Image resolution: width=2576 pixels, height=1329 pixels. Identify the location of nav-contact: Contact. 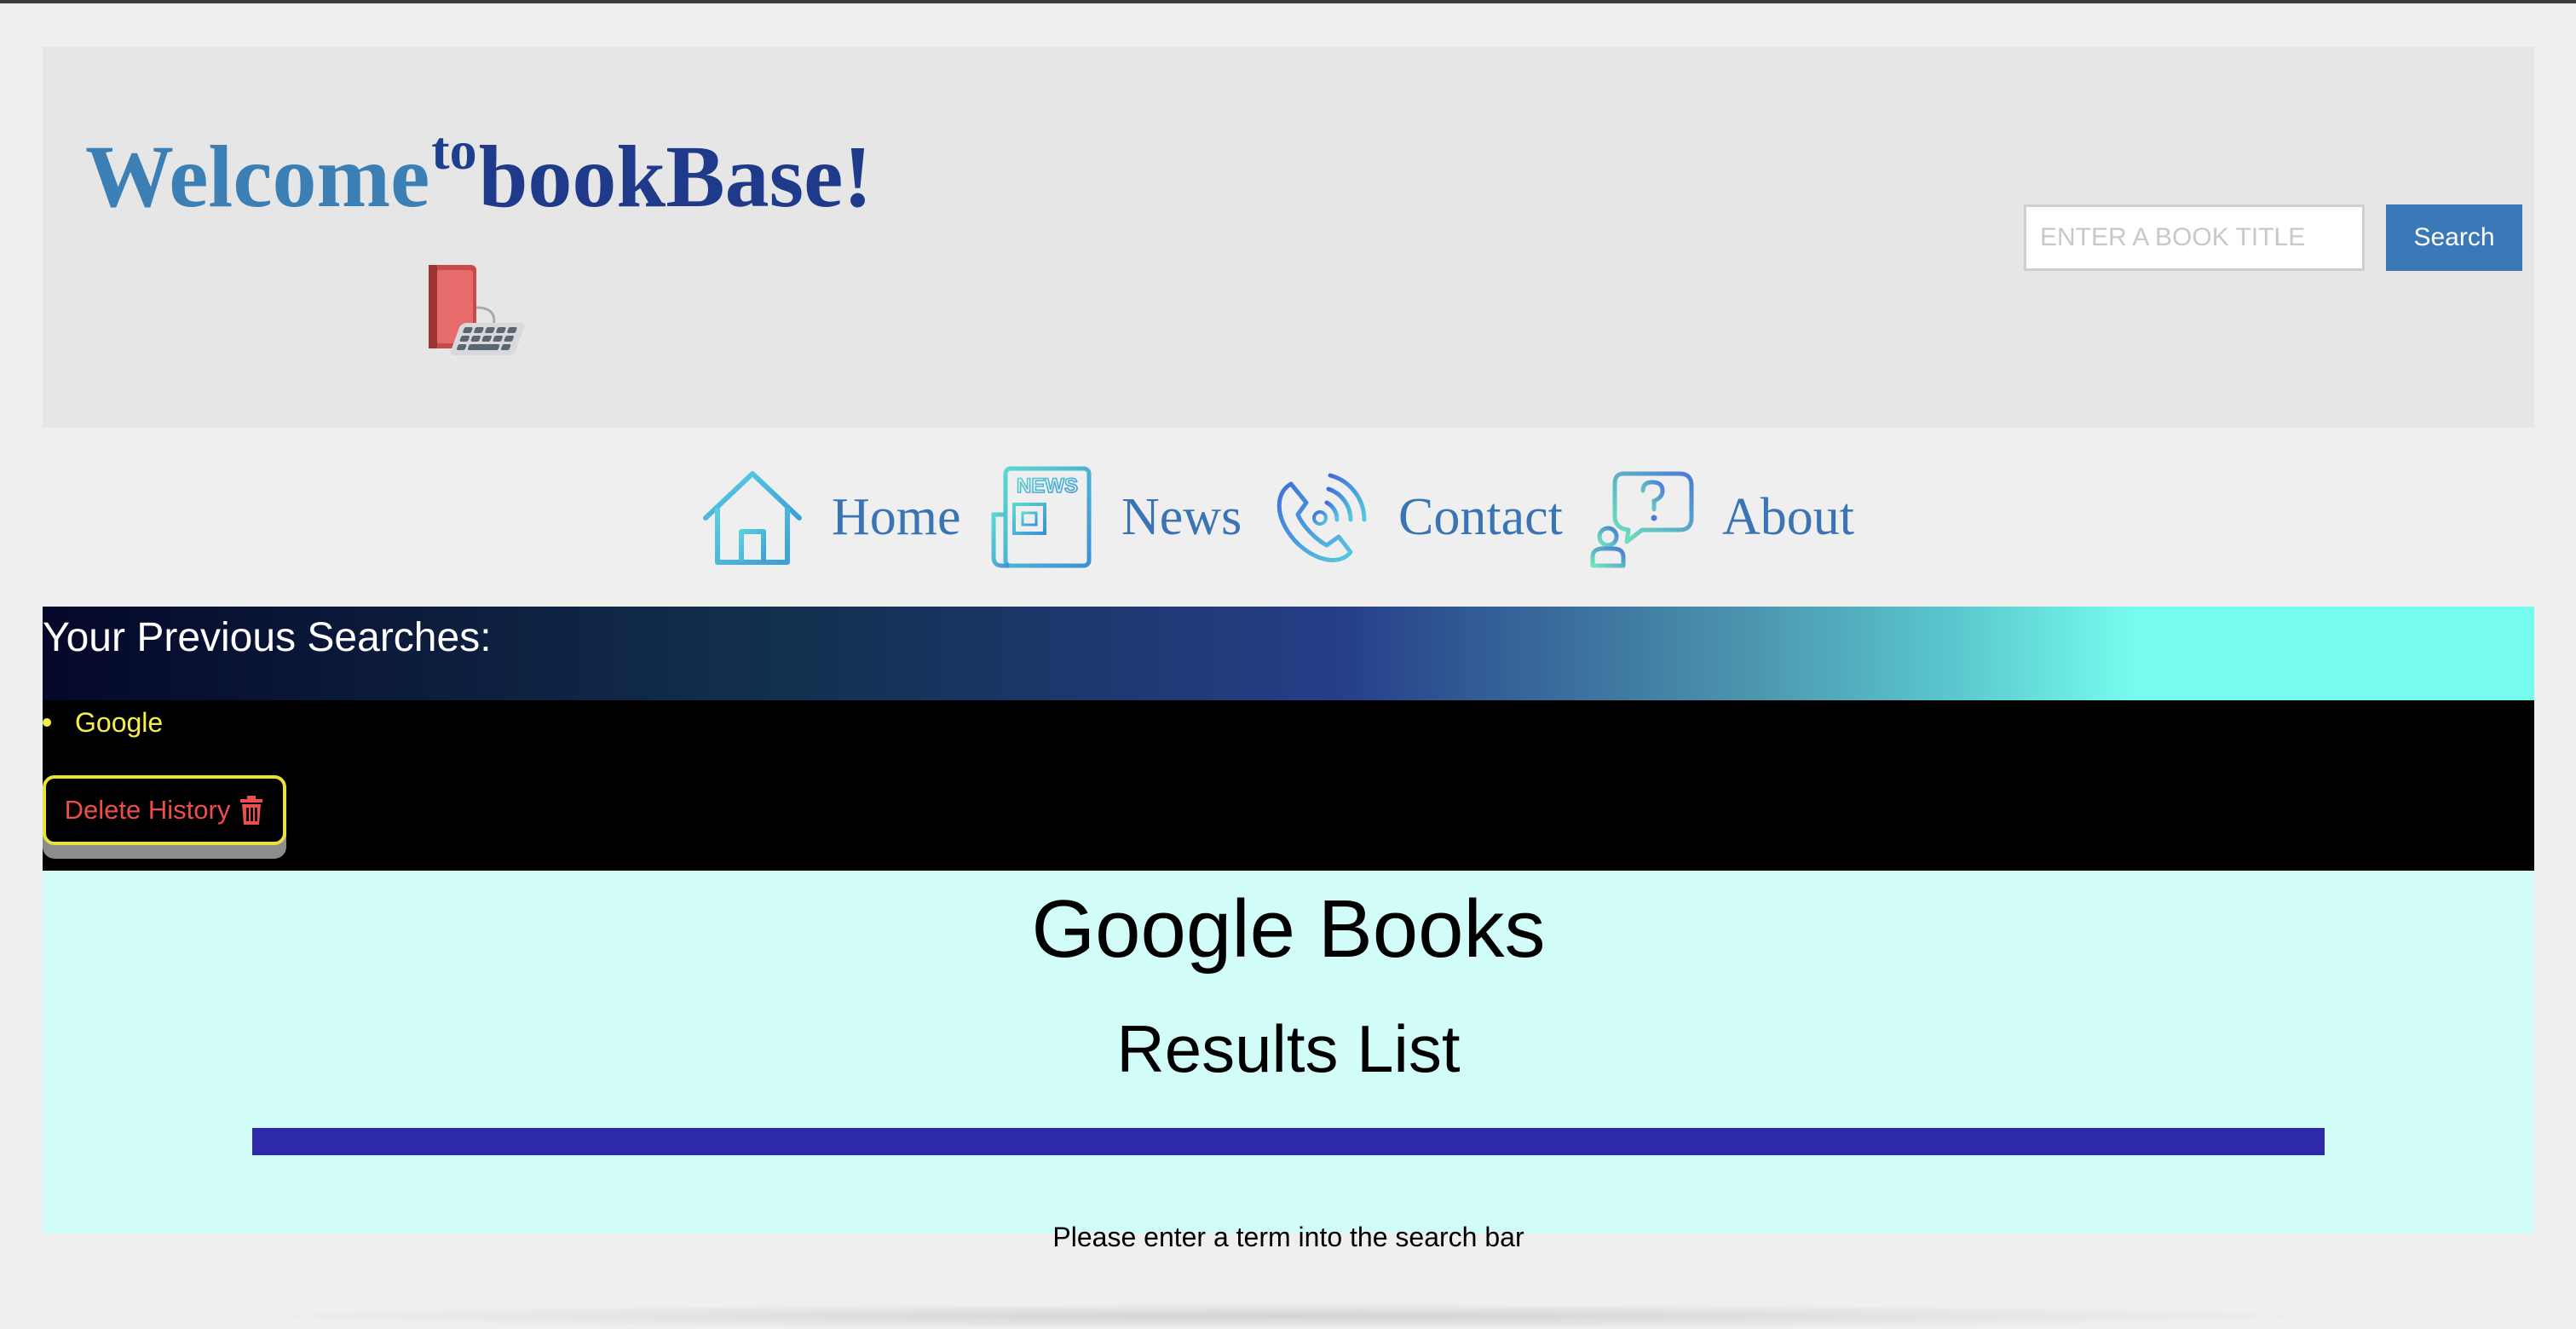
(1414, 517).